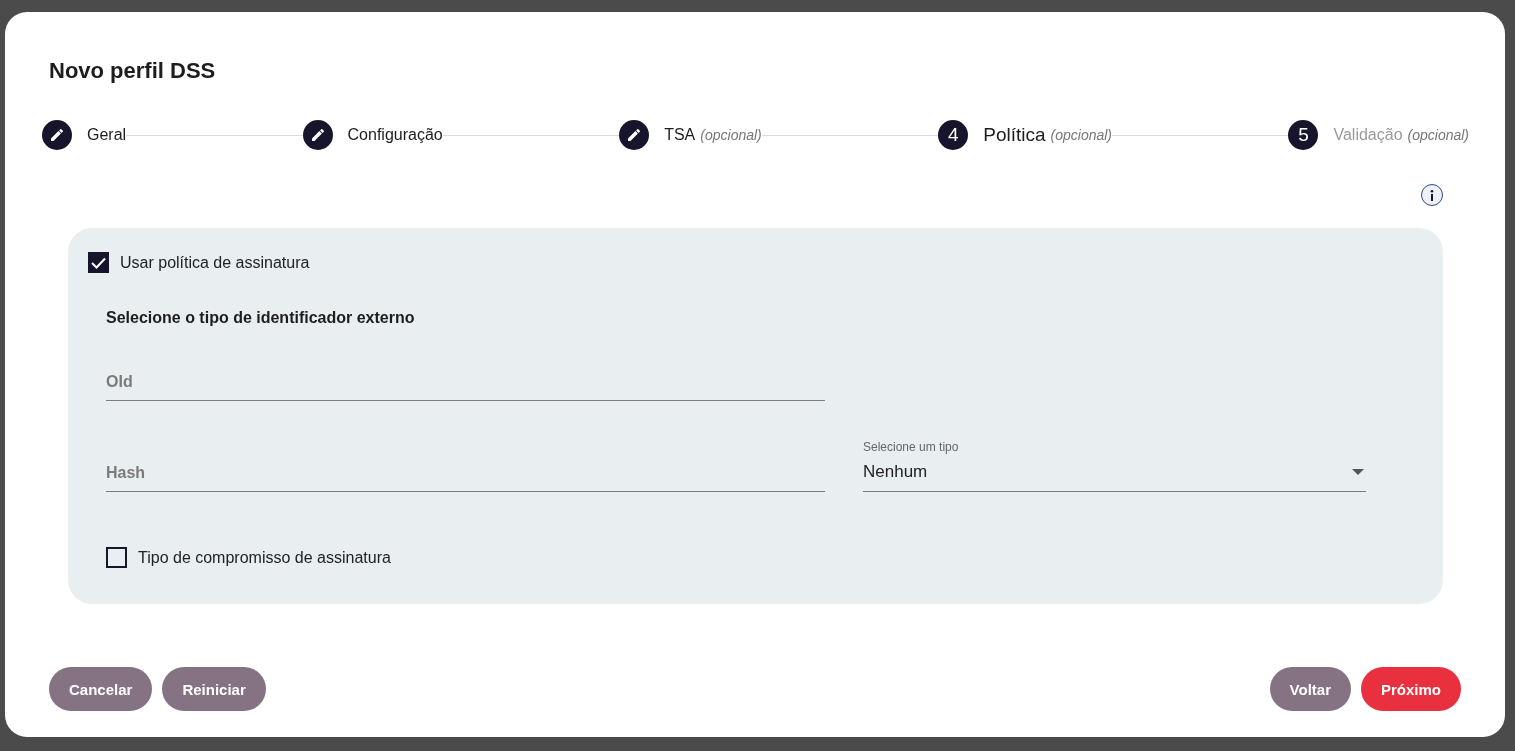 The image size is (1515, 751). Describe the element at coordinates (1368, 135) in the screenshot. I see `step-label: Validação` at that location.